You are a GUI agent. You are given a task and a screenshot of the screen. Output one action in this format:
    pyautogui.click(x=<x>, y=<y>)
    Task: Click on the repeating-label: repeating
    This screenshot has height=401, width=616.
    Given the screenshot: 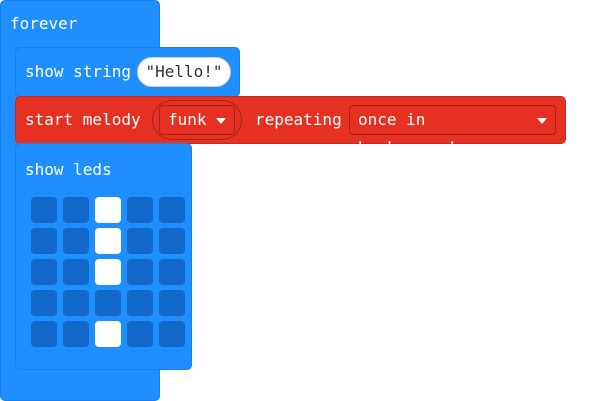 What is the action you would take?
    pyautogui.click(x=298, y=119)
    